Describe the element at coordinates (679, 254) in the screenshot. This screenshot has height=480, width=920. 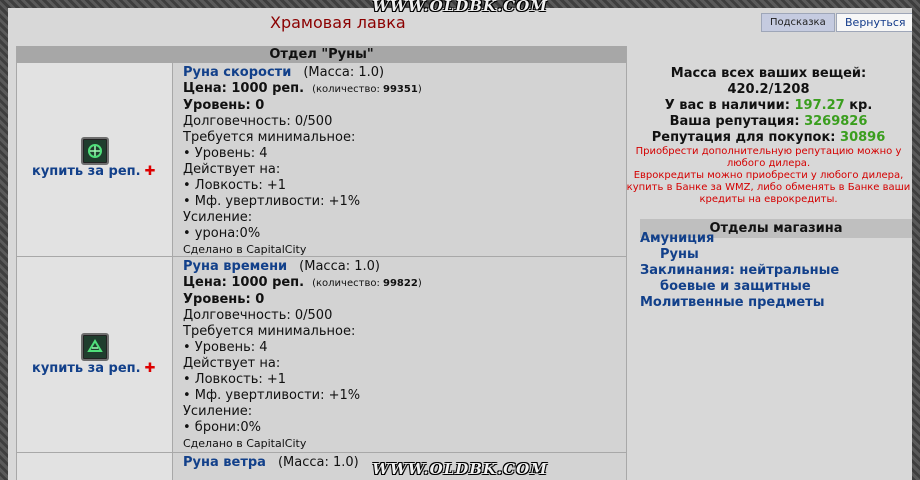
I see `category-link-runes: Руны` at that location.